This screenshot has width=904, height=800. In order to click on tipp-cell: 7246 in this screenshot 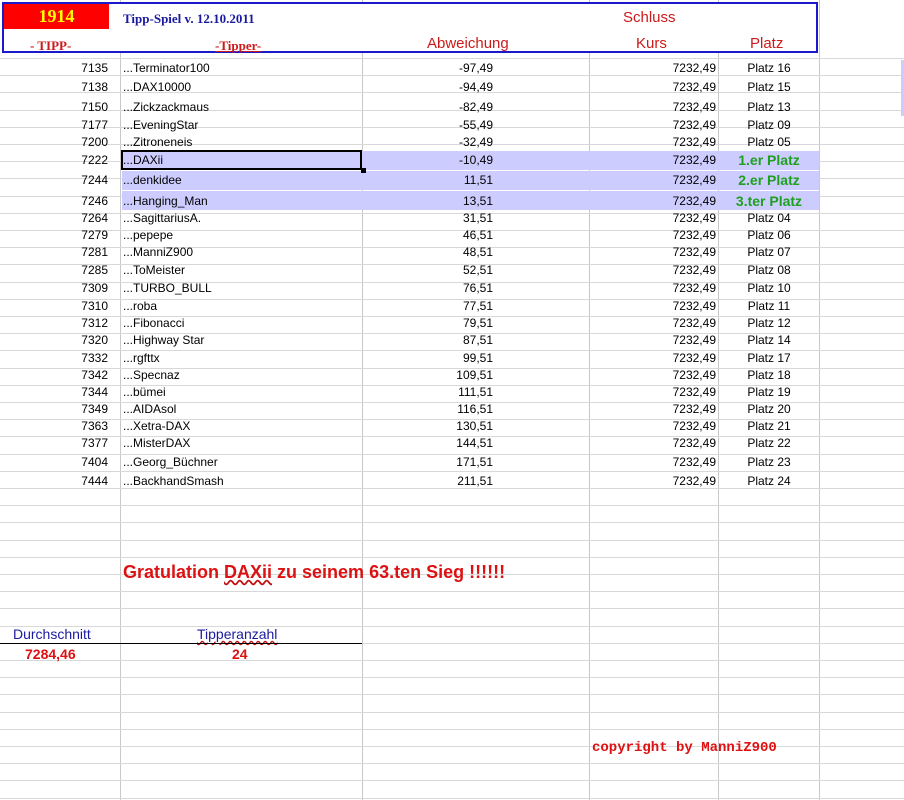, I will do `click(74, 201)`.